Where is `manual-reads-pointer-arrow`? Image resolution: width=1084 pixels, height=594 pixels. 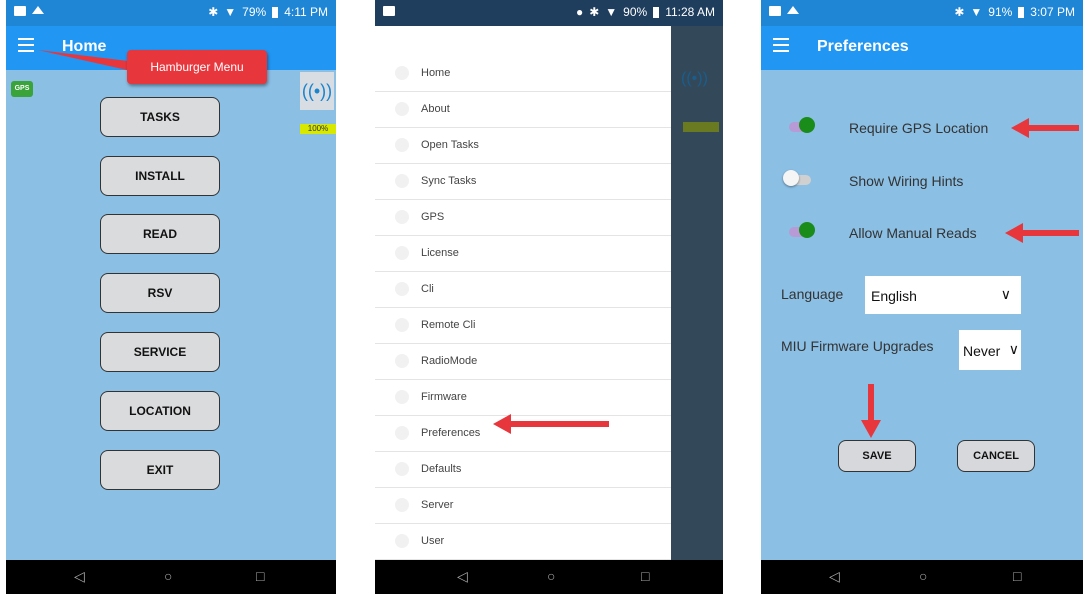 manual-reads-pointer-arrow is located at coordinates (1042, 233).